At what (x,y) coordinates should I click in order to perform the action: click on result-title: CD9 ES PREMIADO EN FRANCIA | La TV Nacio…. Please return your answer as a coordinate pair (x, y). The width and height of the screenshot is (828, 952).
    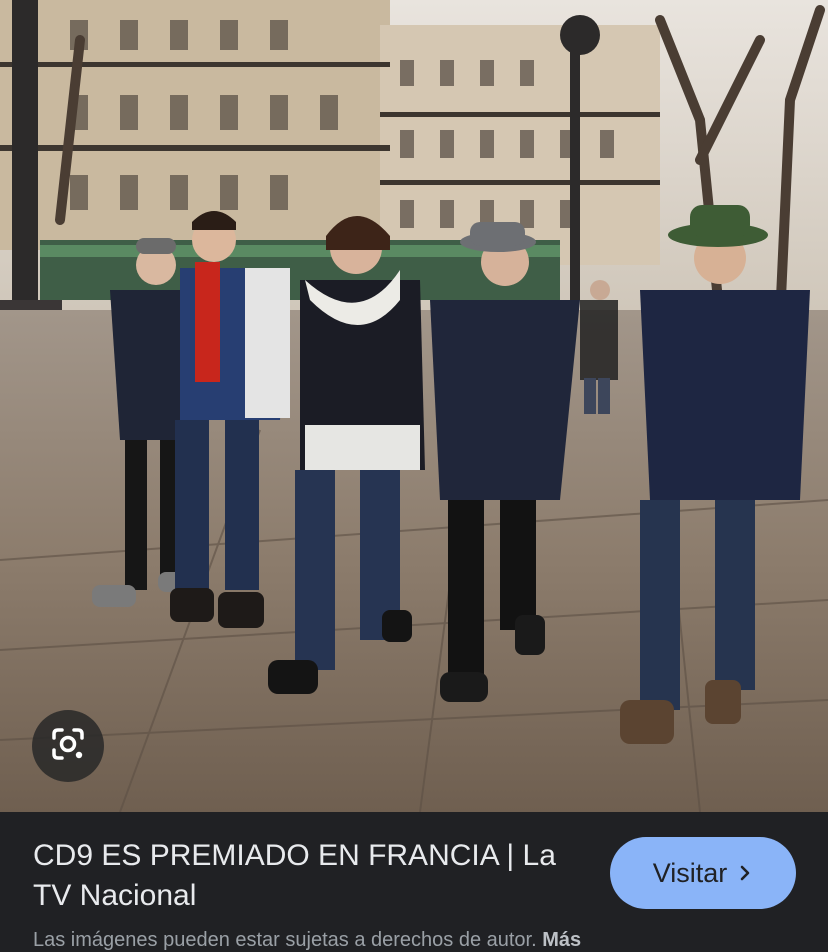
    Looking at the image, I should click on (313, 876).